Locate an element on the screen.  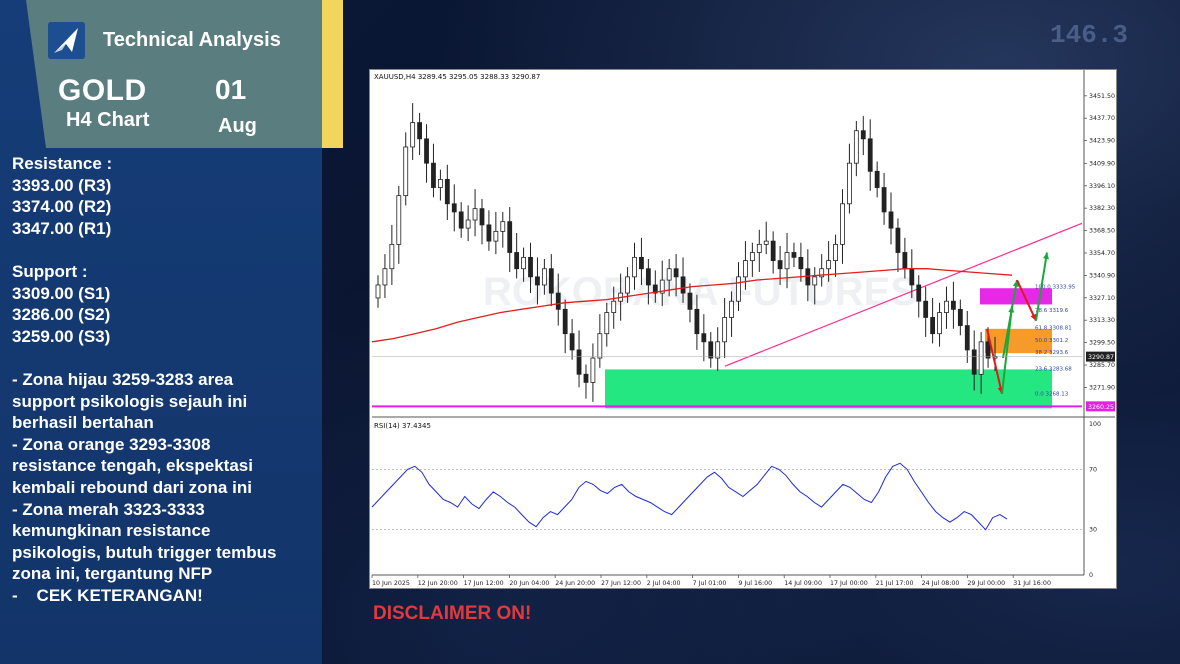
date-tick-label: 17 Jul 00:00 is located at coordinates (849, 583).